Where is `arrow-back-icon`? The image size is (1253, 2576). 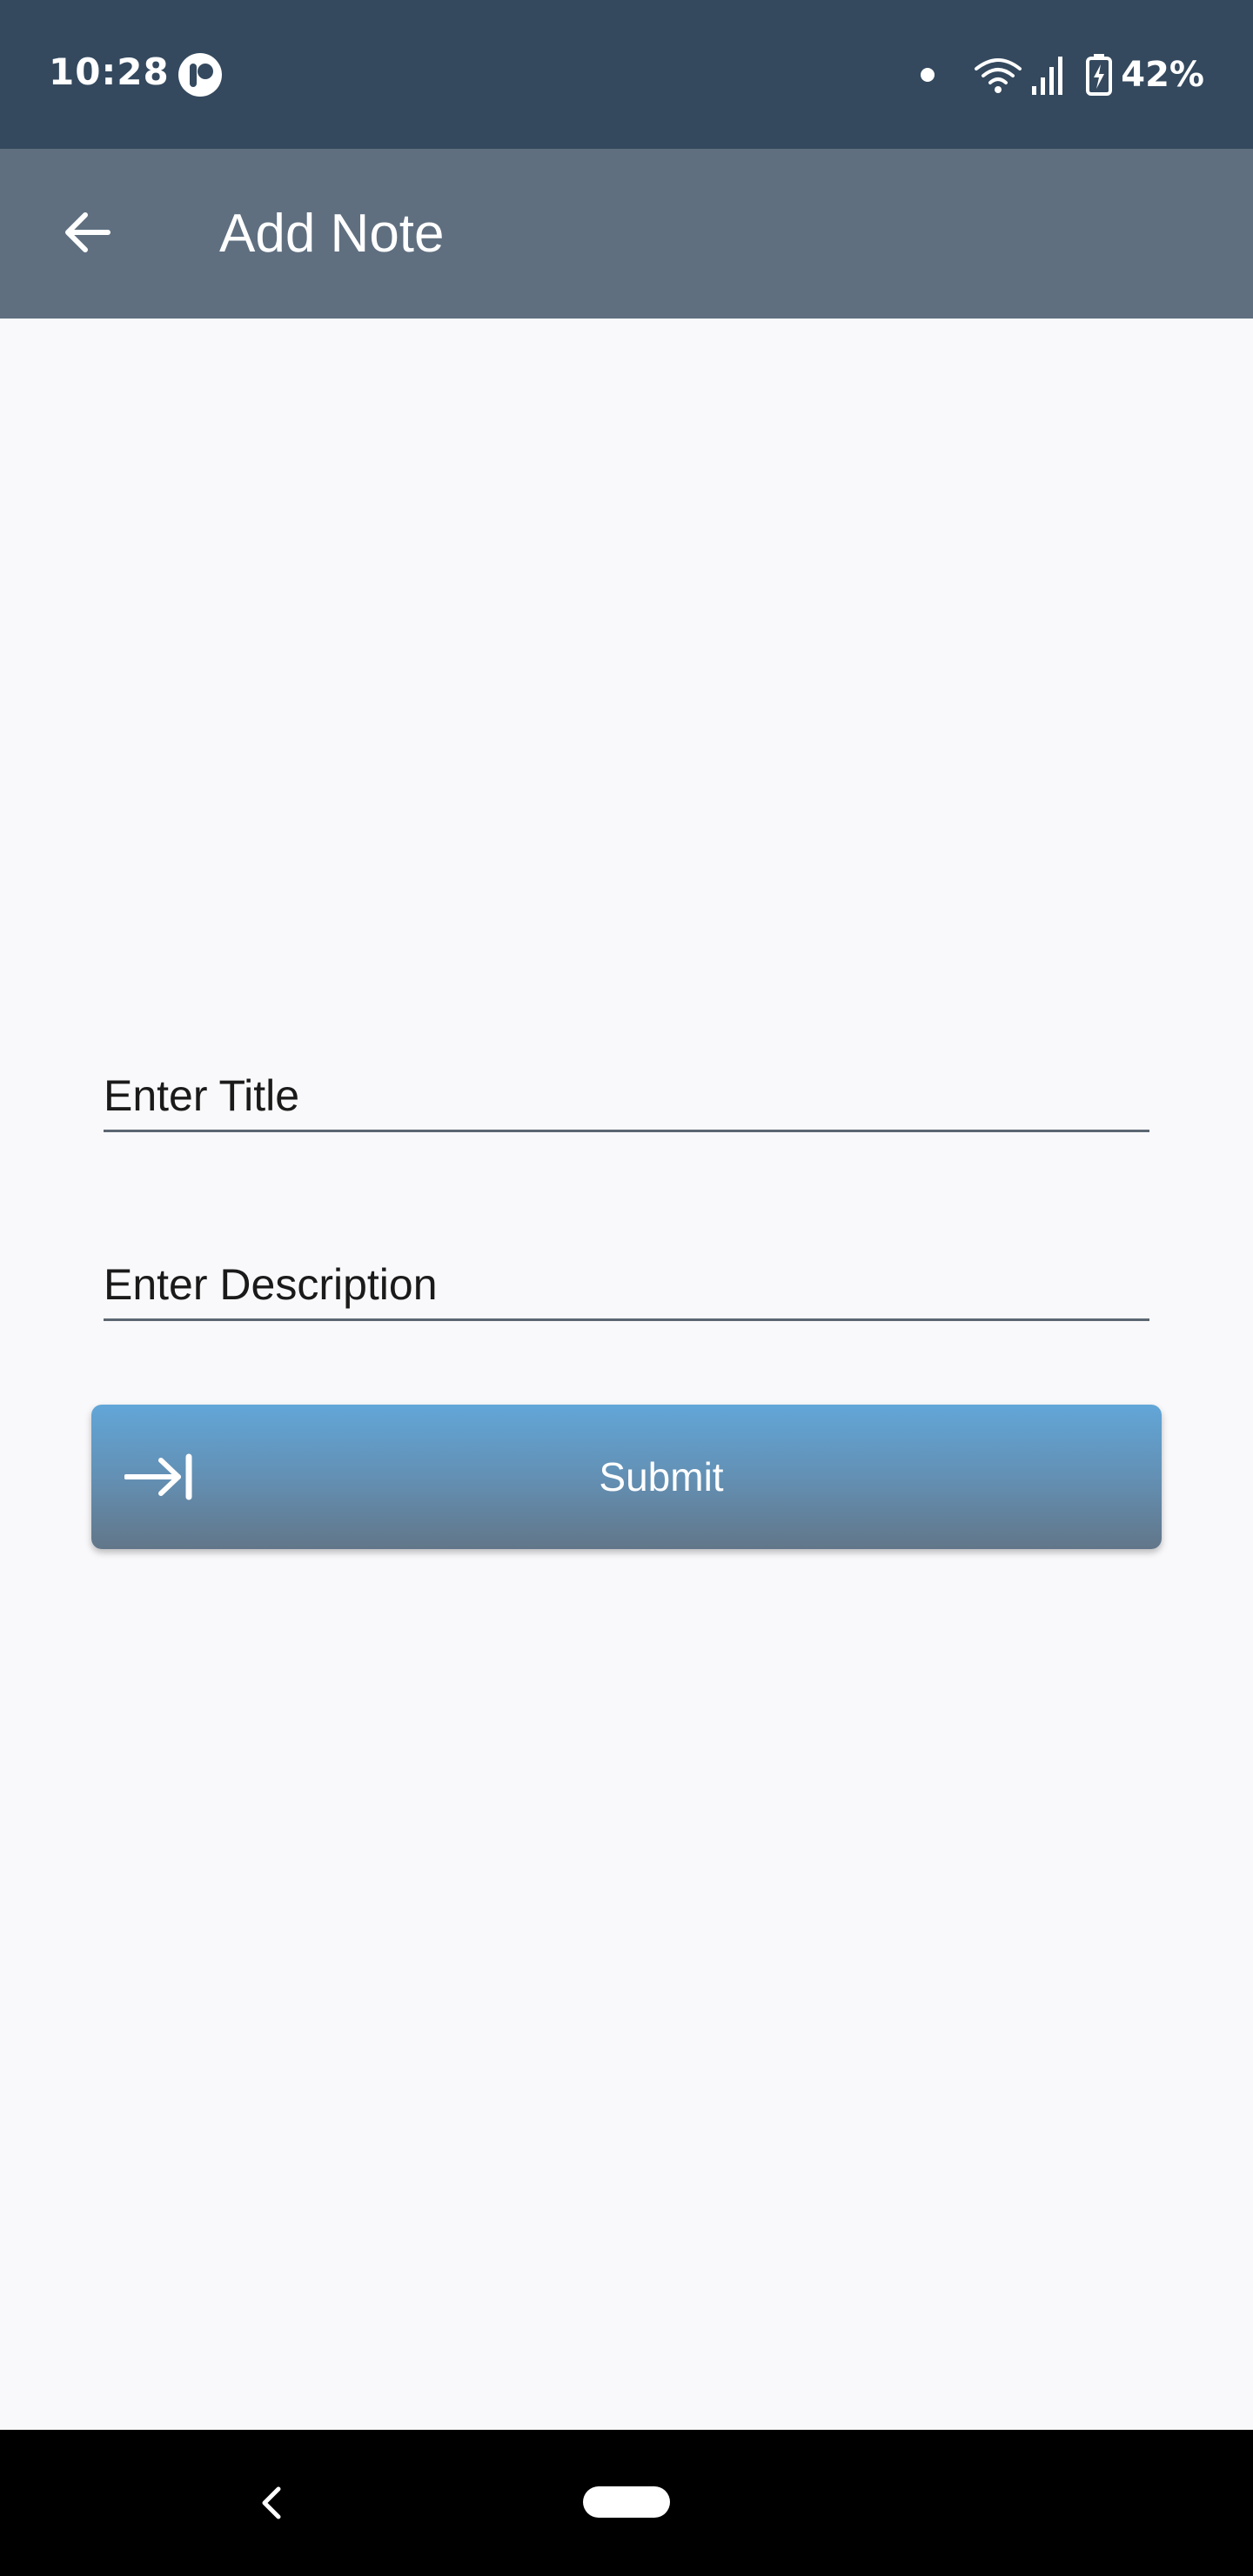 arrow-back-icon is located at coordinates (88, 232).